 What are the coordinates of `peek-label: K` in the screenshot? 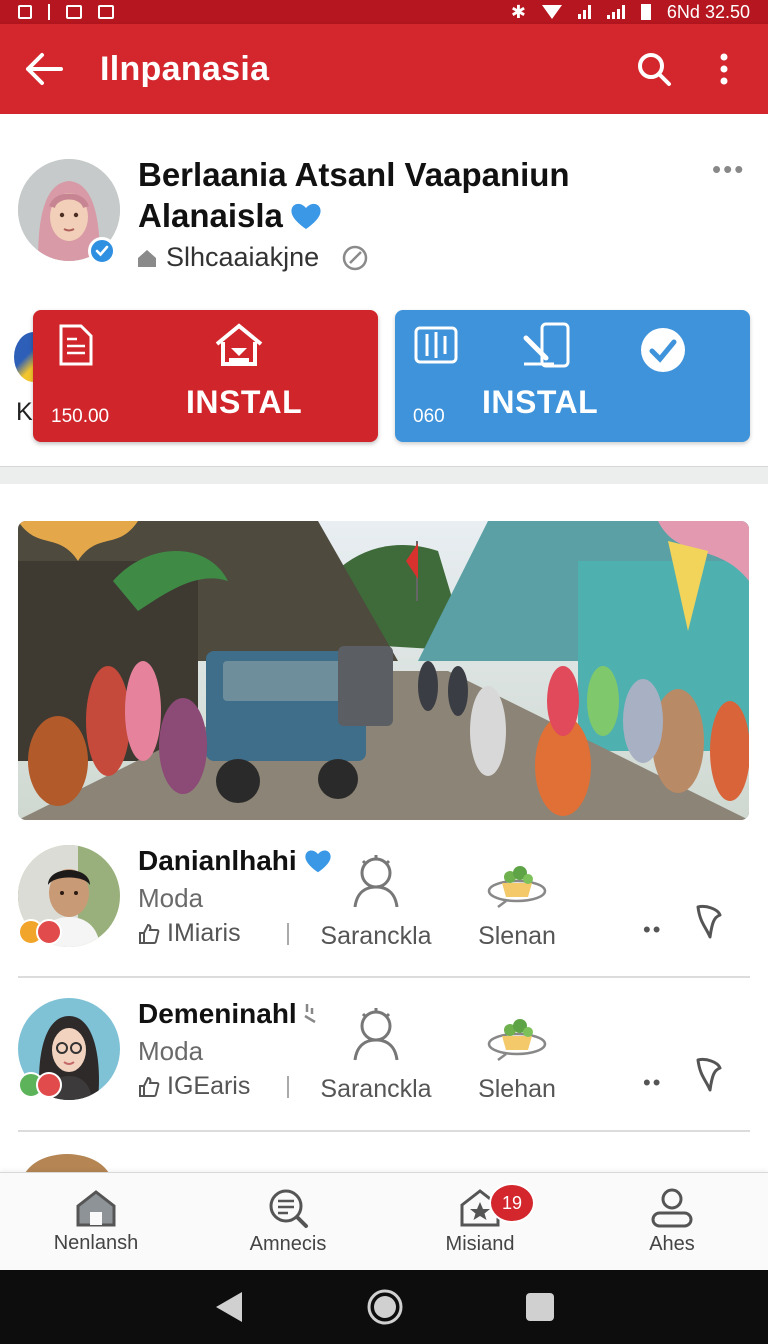 It's located at (24, 412).